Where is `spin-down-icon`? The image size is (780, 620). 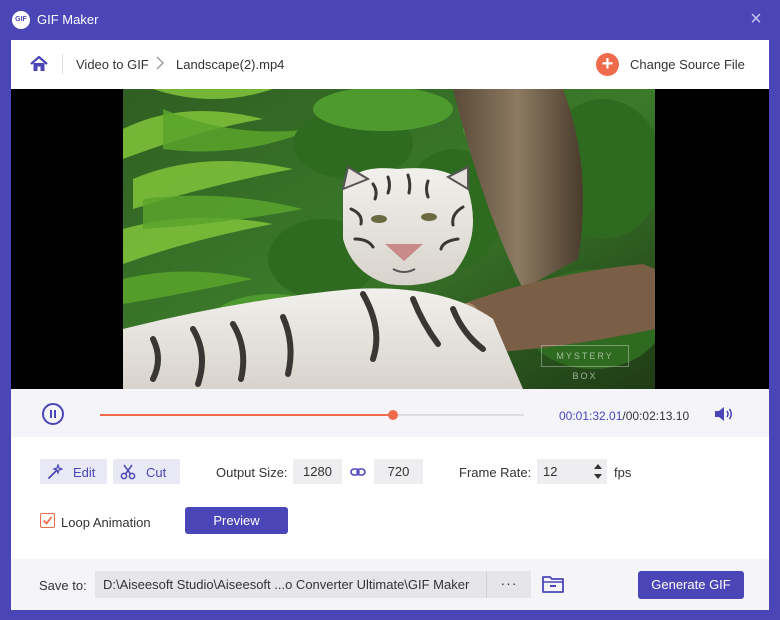 spin-down-icon is located at coordinates (598, 477).